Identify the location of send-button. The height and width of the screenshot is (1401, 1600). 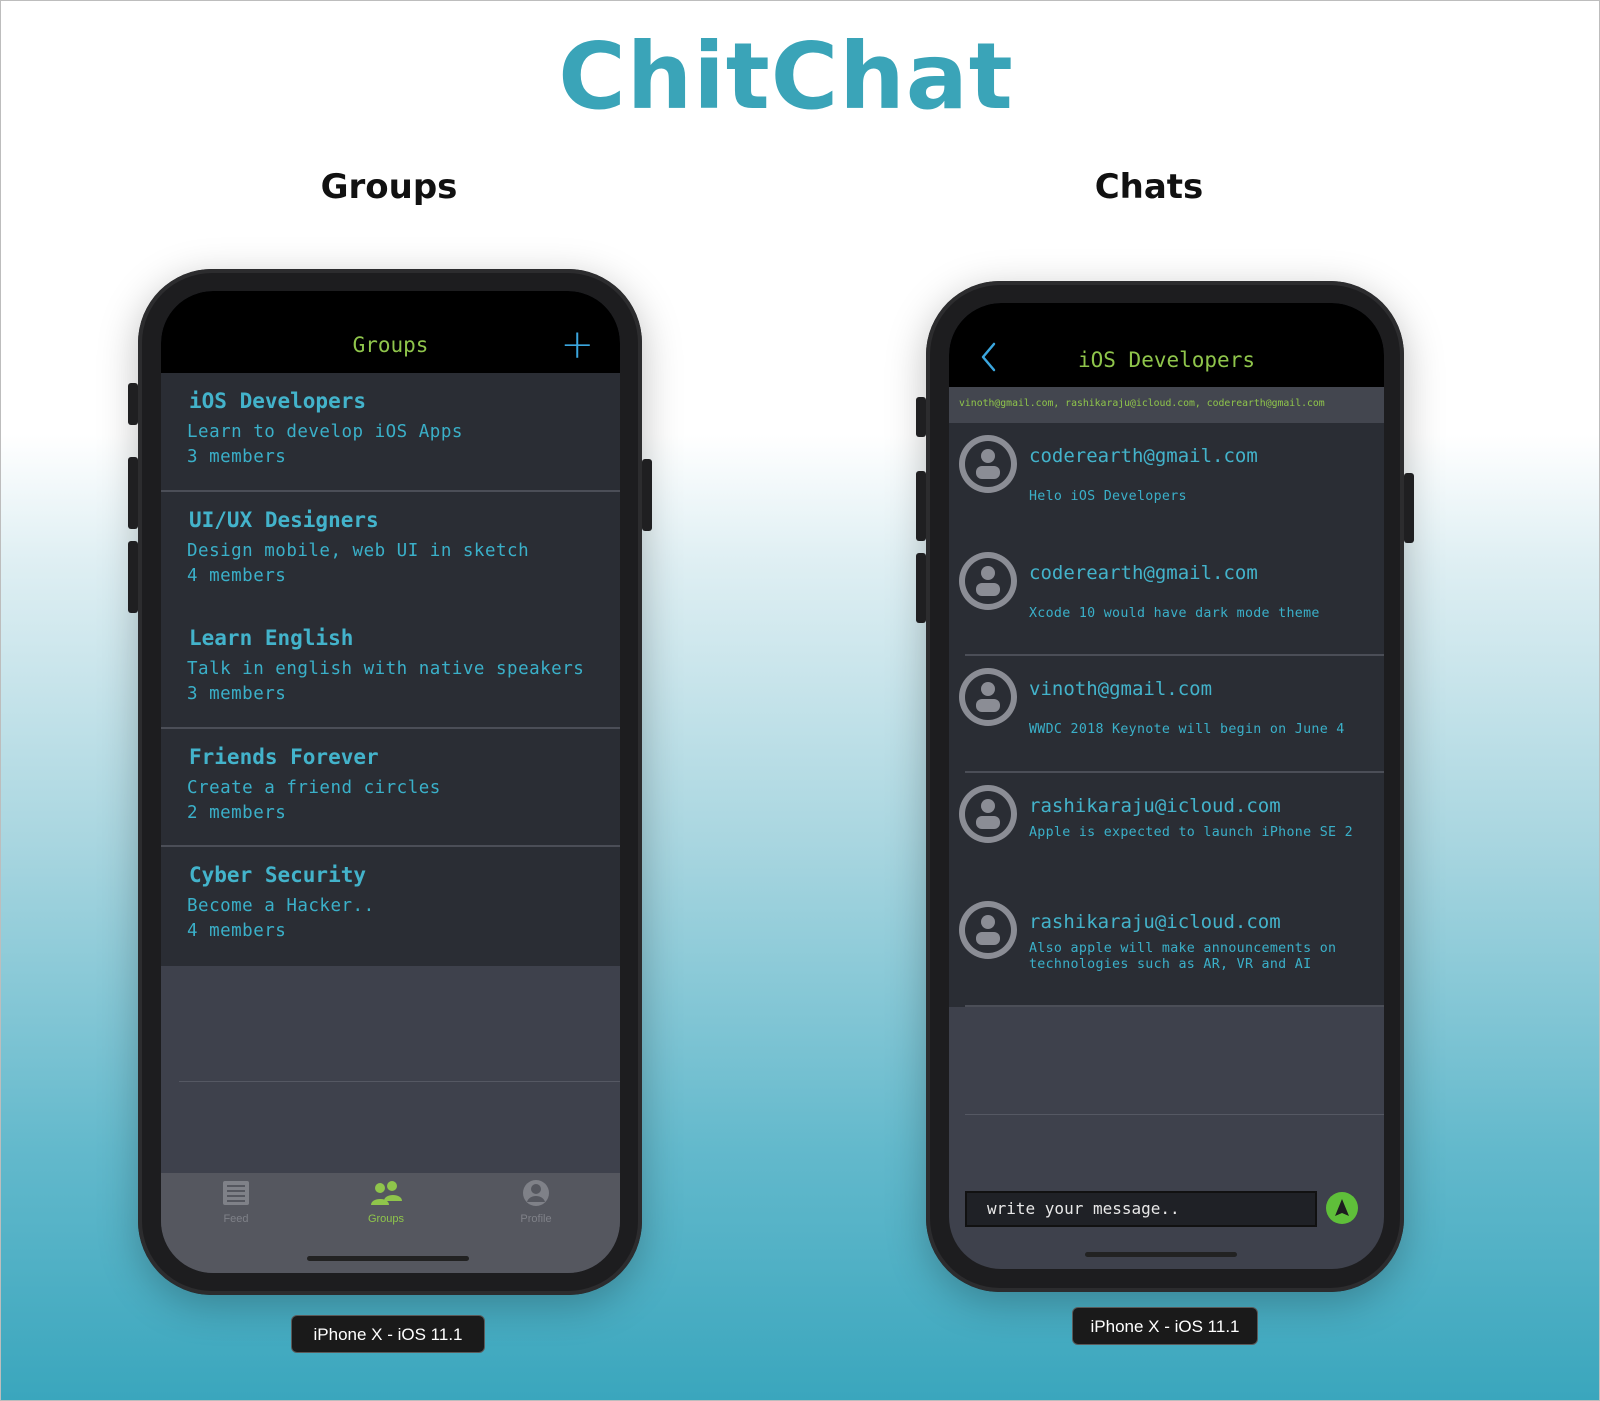
(1342, 1208).